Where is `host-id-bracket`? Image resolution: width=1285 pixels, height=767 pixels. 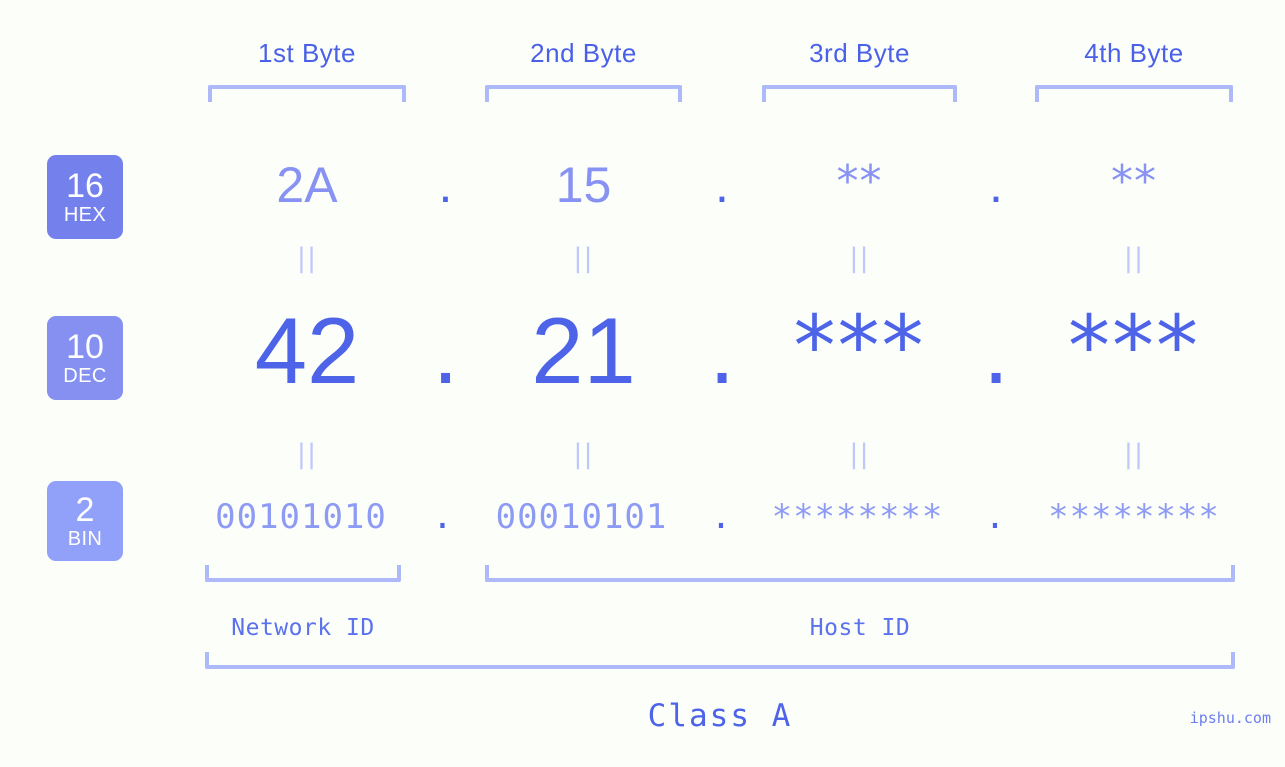
host-id-bracket is located at coordinates (860, 573).